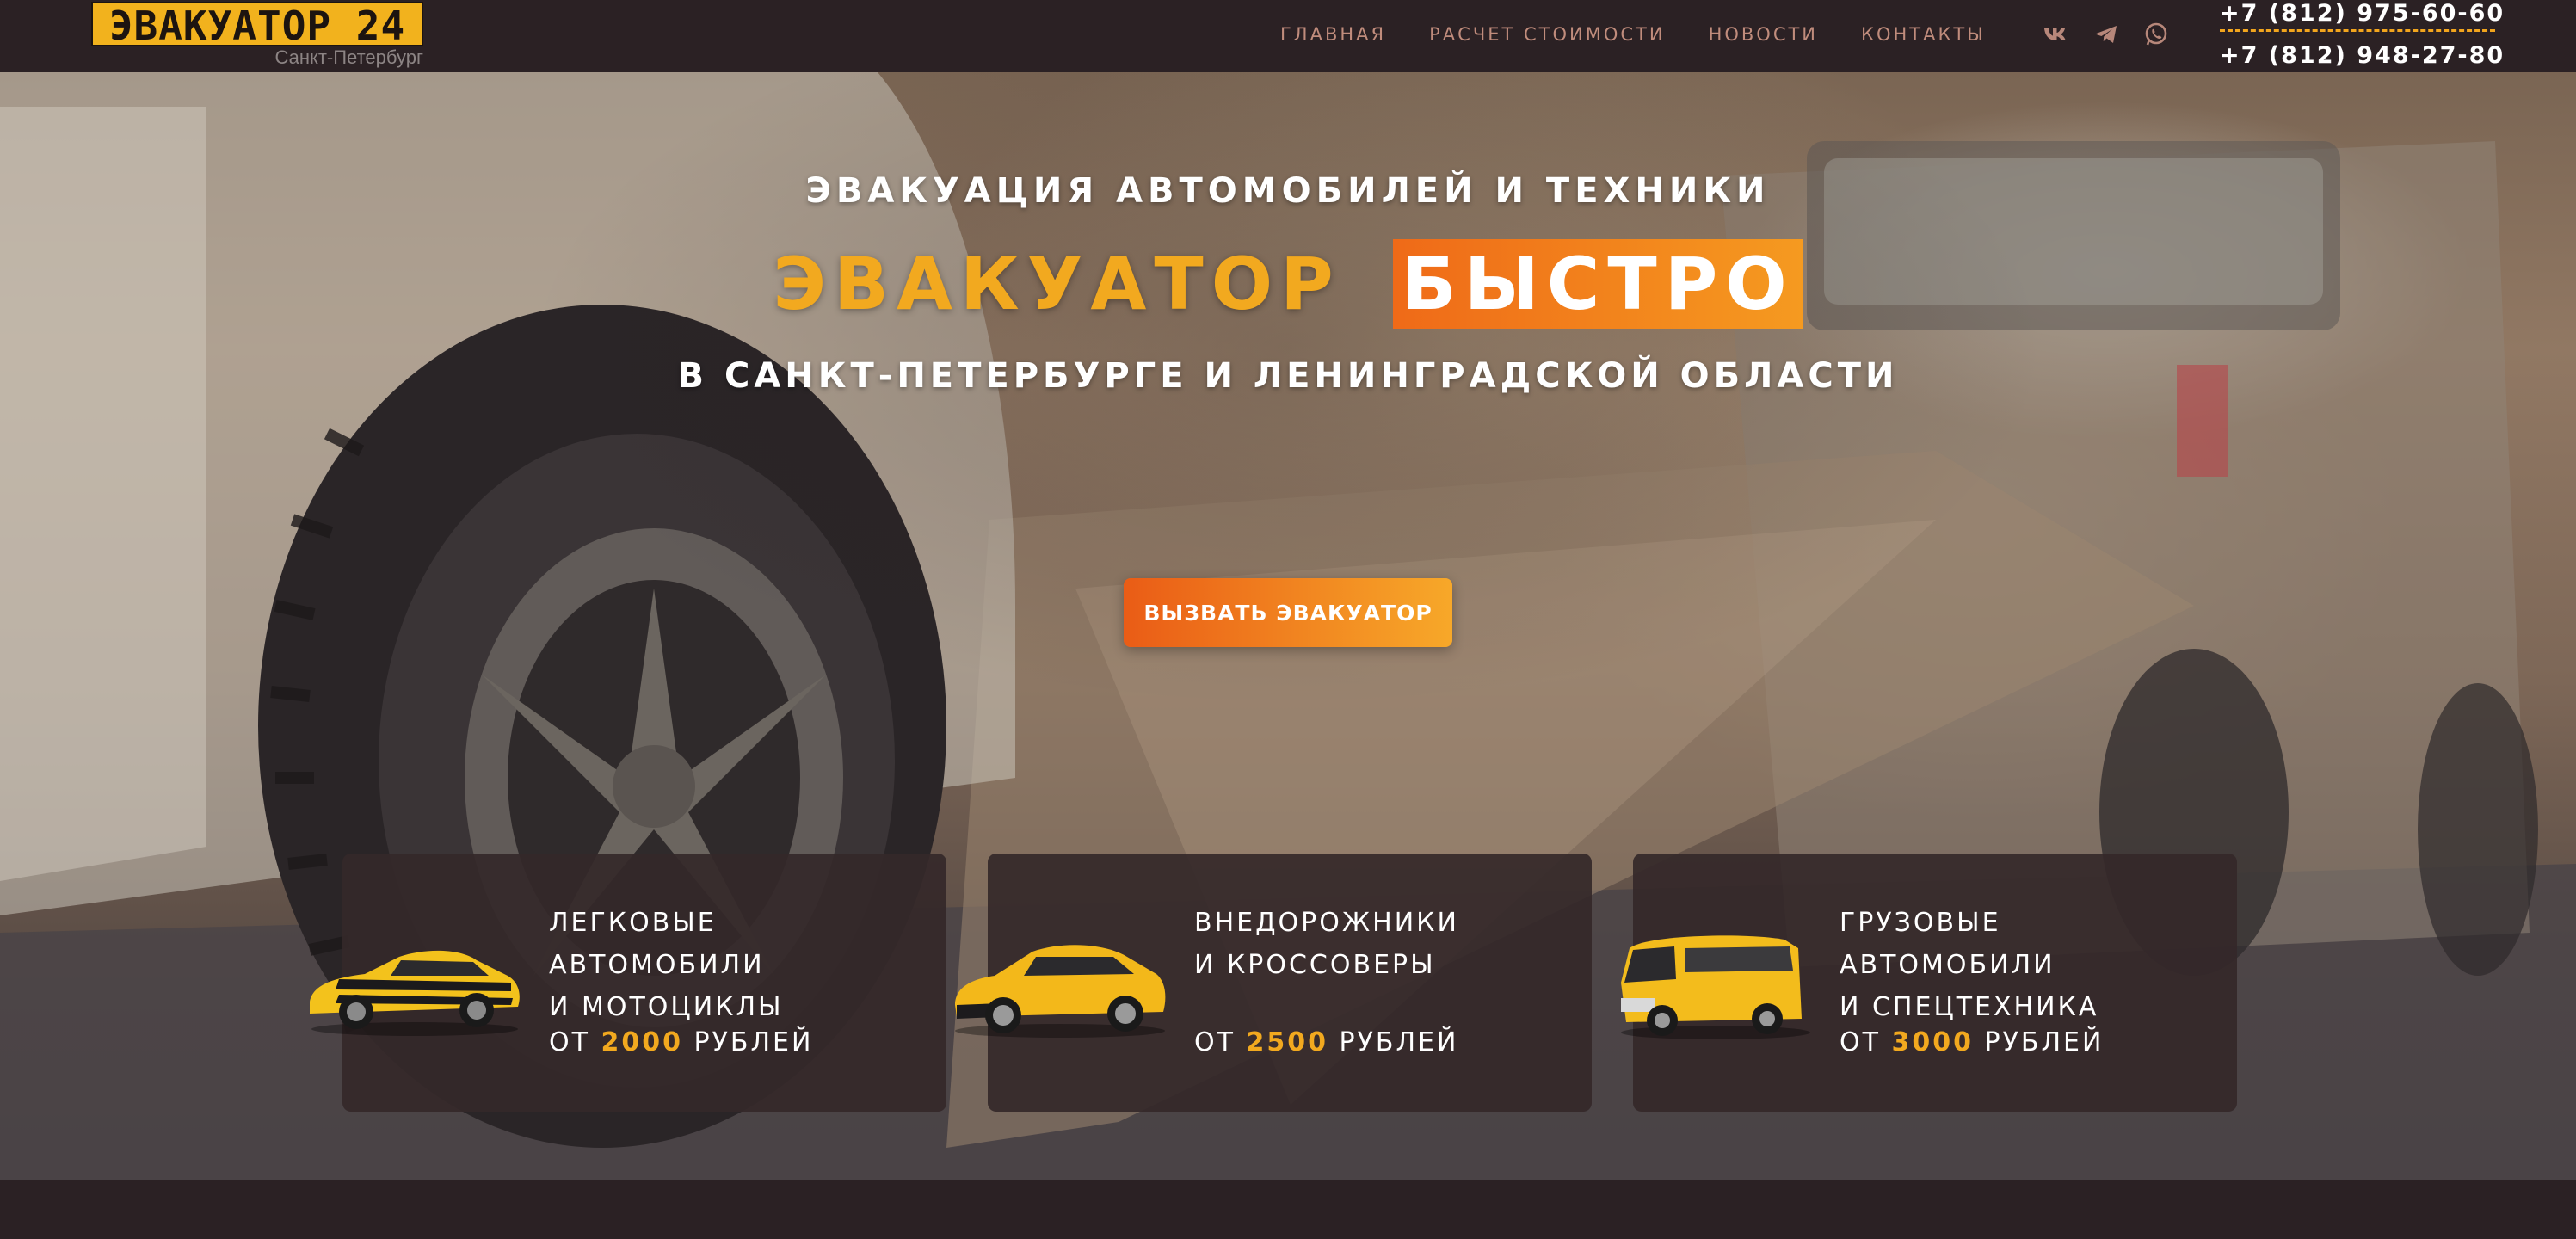 The width and height of the screenshot is (2576, 1239). I want to click on hero-title-highlight: БЫСТРО, so click(1598, 284).